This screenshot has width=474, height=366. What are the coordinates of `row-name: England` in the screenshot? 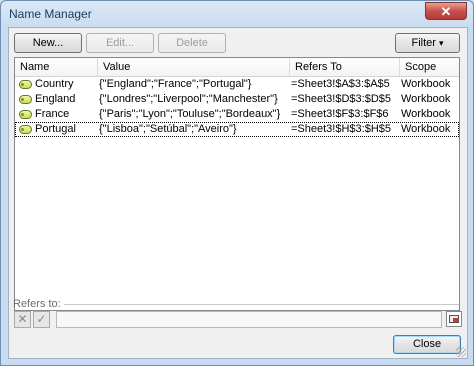 It's located at (55, 99).